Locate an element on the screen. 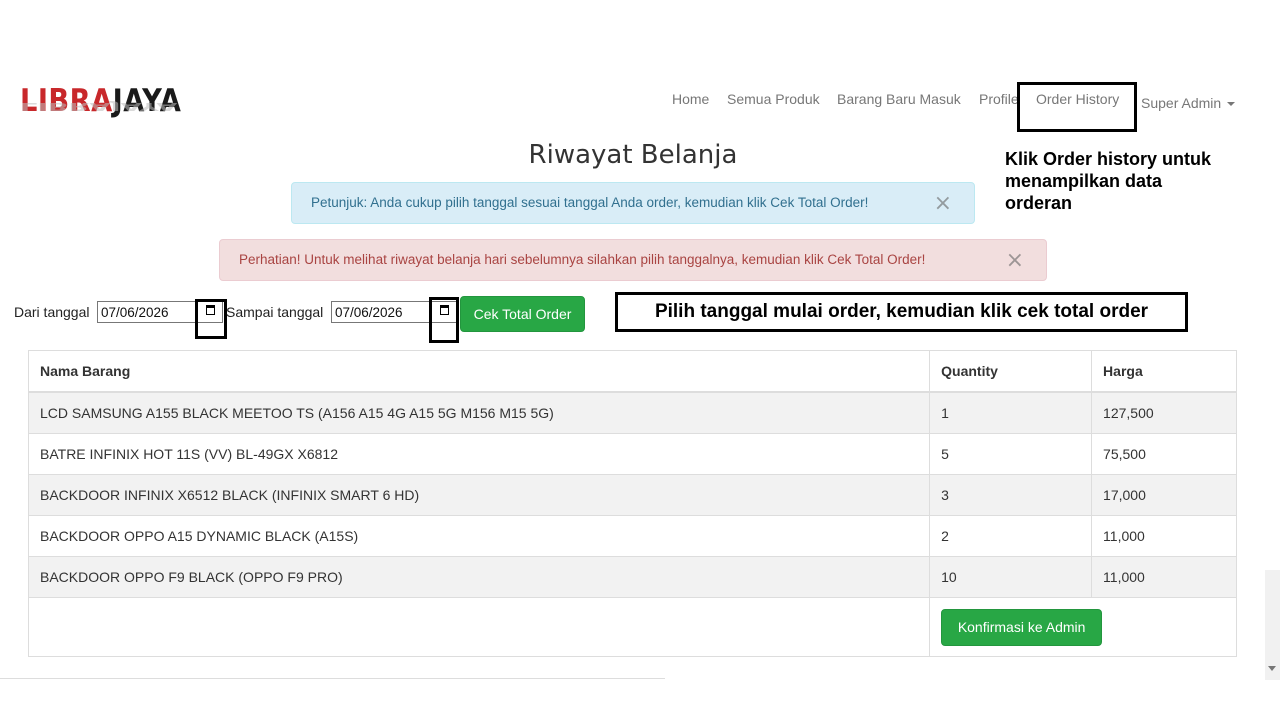 The height and width of the screenshot is (720, 1280). column-header-harga: Harga is located at coordinates (1164, 371).